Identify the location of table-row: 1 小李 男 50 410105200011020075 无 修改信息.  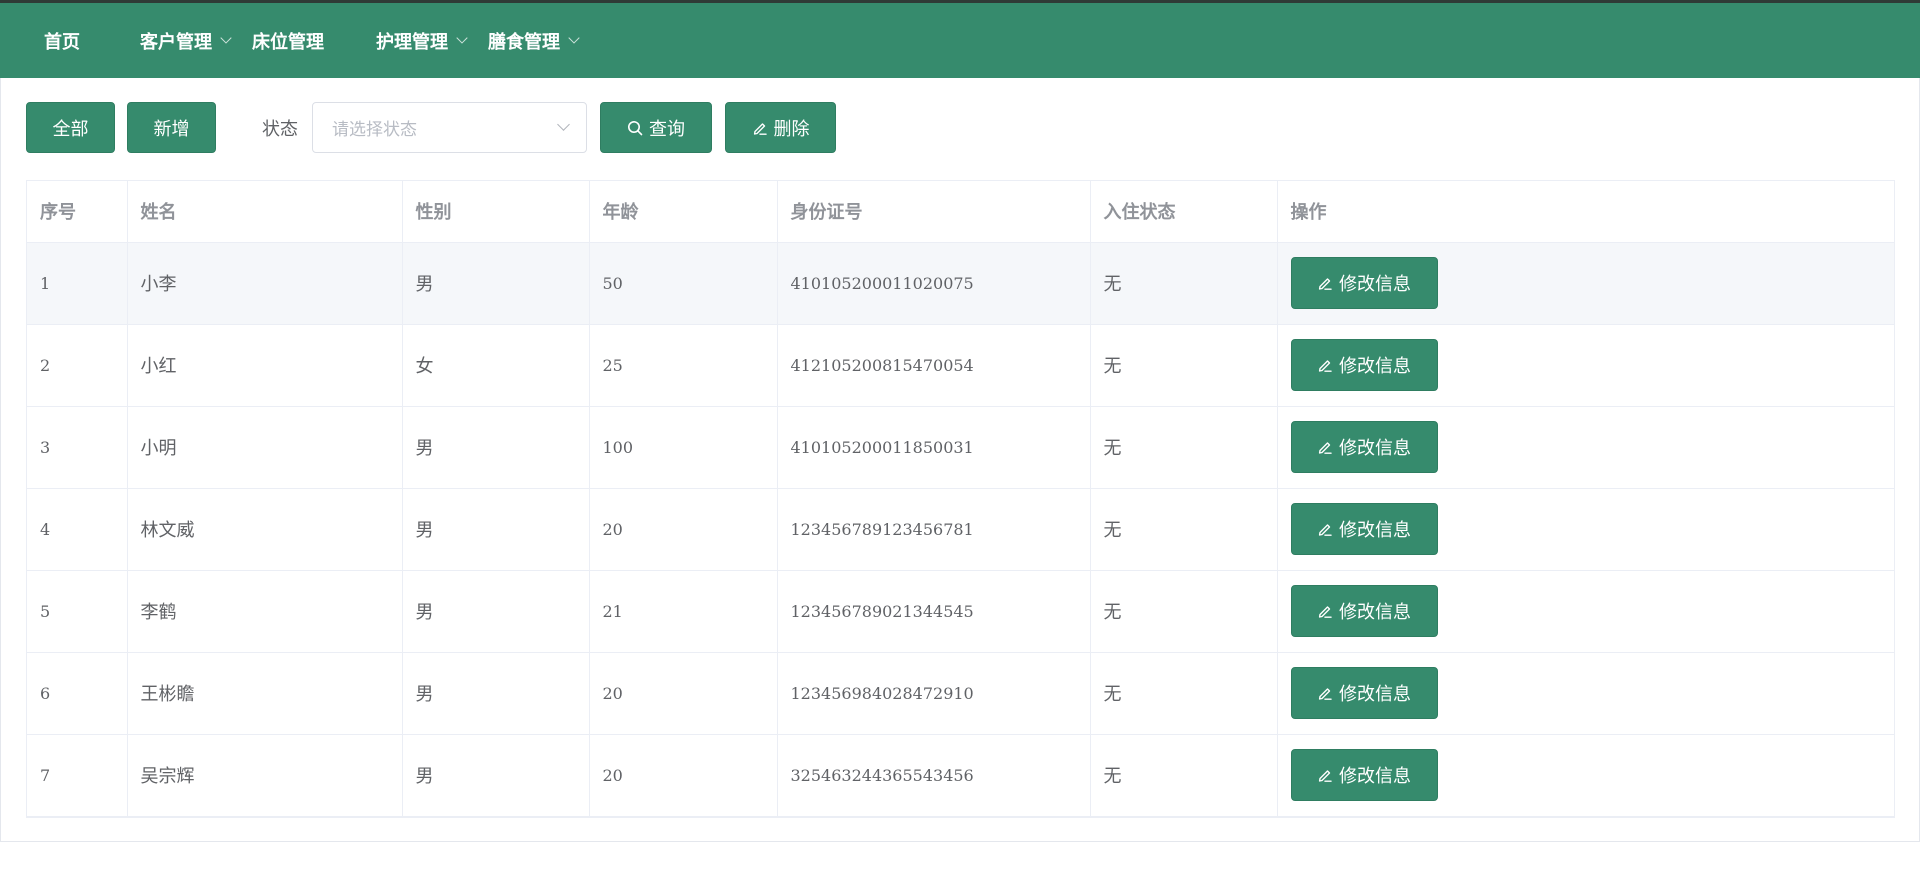
(960, 283).